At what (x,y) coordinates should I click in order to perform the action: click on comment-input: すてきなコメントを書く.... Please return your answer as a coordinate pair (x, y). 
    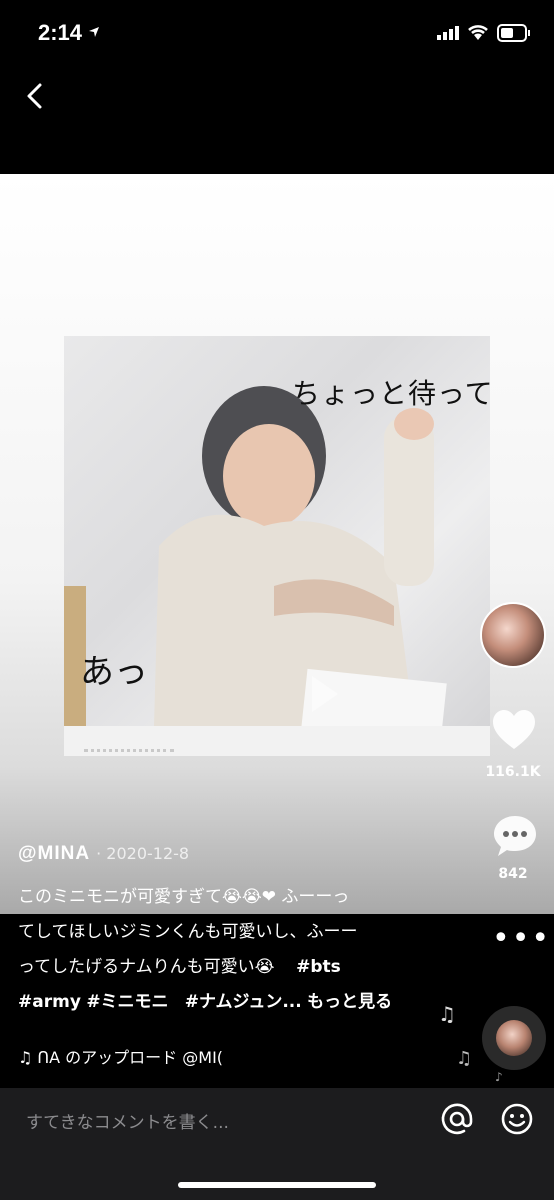
    Looking at the image, I should click on (127, 1120).